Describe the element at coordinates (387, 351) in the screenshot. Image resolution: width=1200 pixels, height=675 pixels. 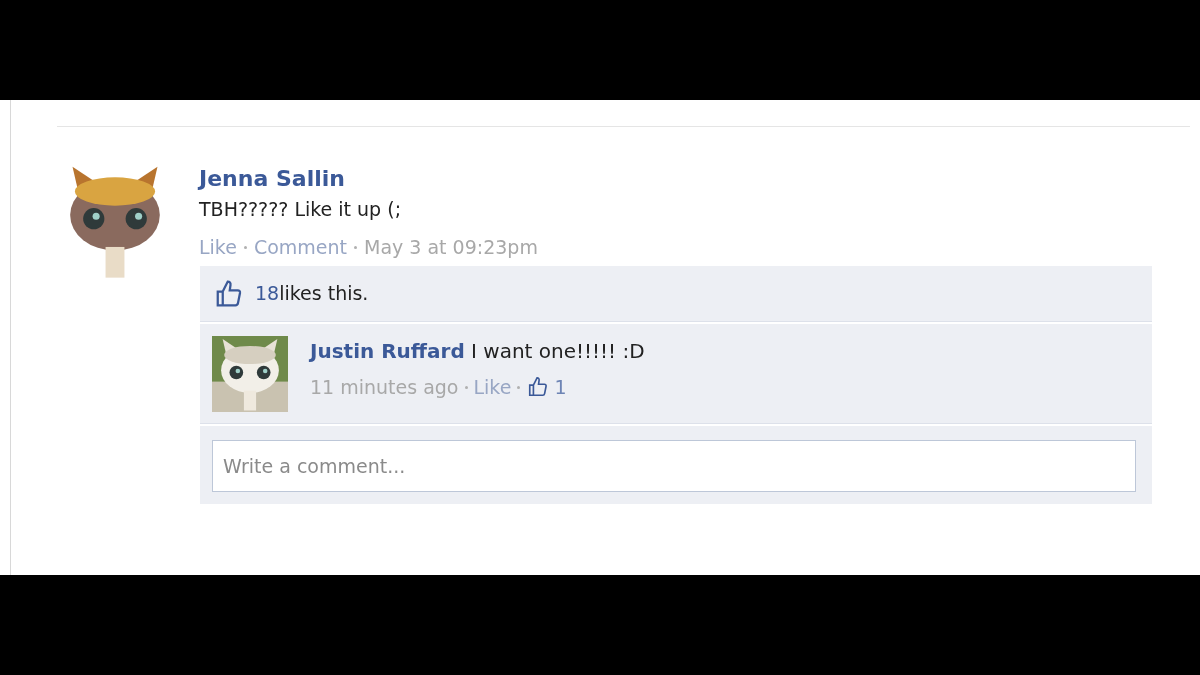
I see `commenter-name: Justin Ruffard` at that location.